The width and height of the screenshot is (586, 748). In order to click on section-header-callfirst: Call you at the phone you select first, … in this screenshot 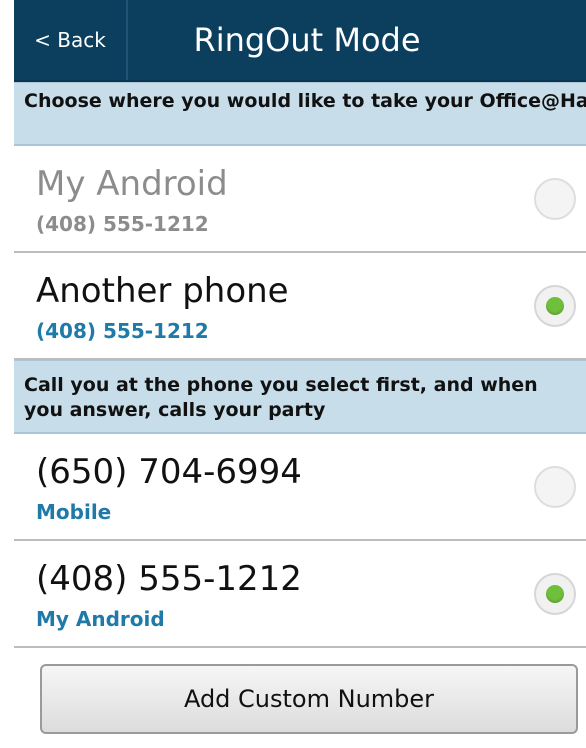, I will do `click(300, 397)`.